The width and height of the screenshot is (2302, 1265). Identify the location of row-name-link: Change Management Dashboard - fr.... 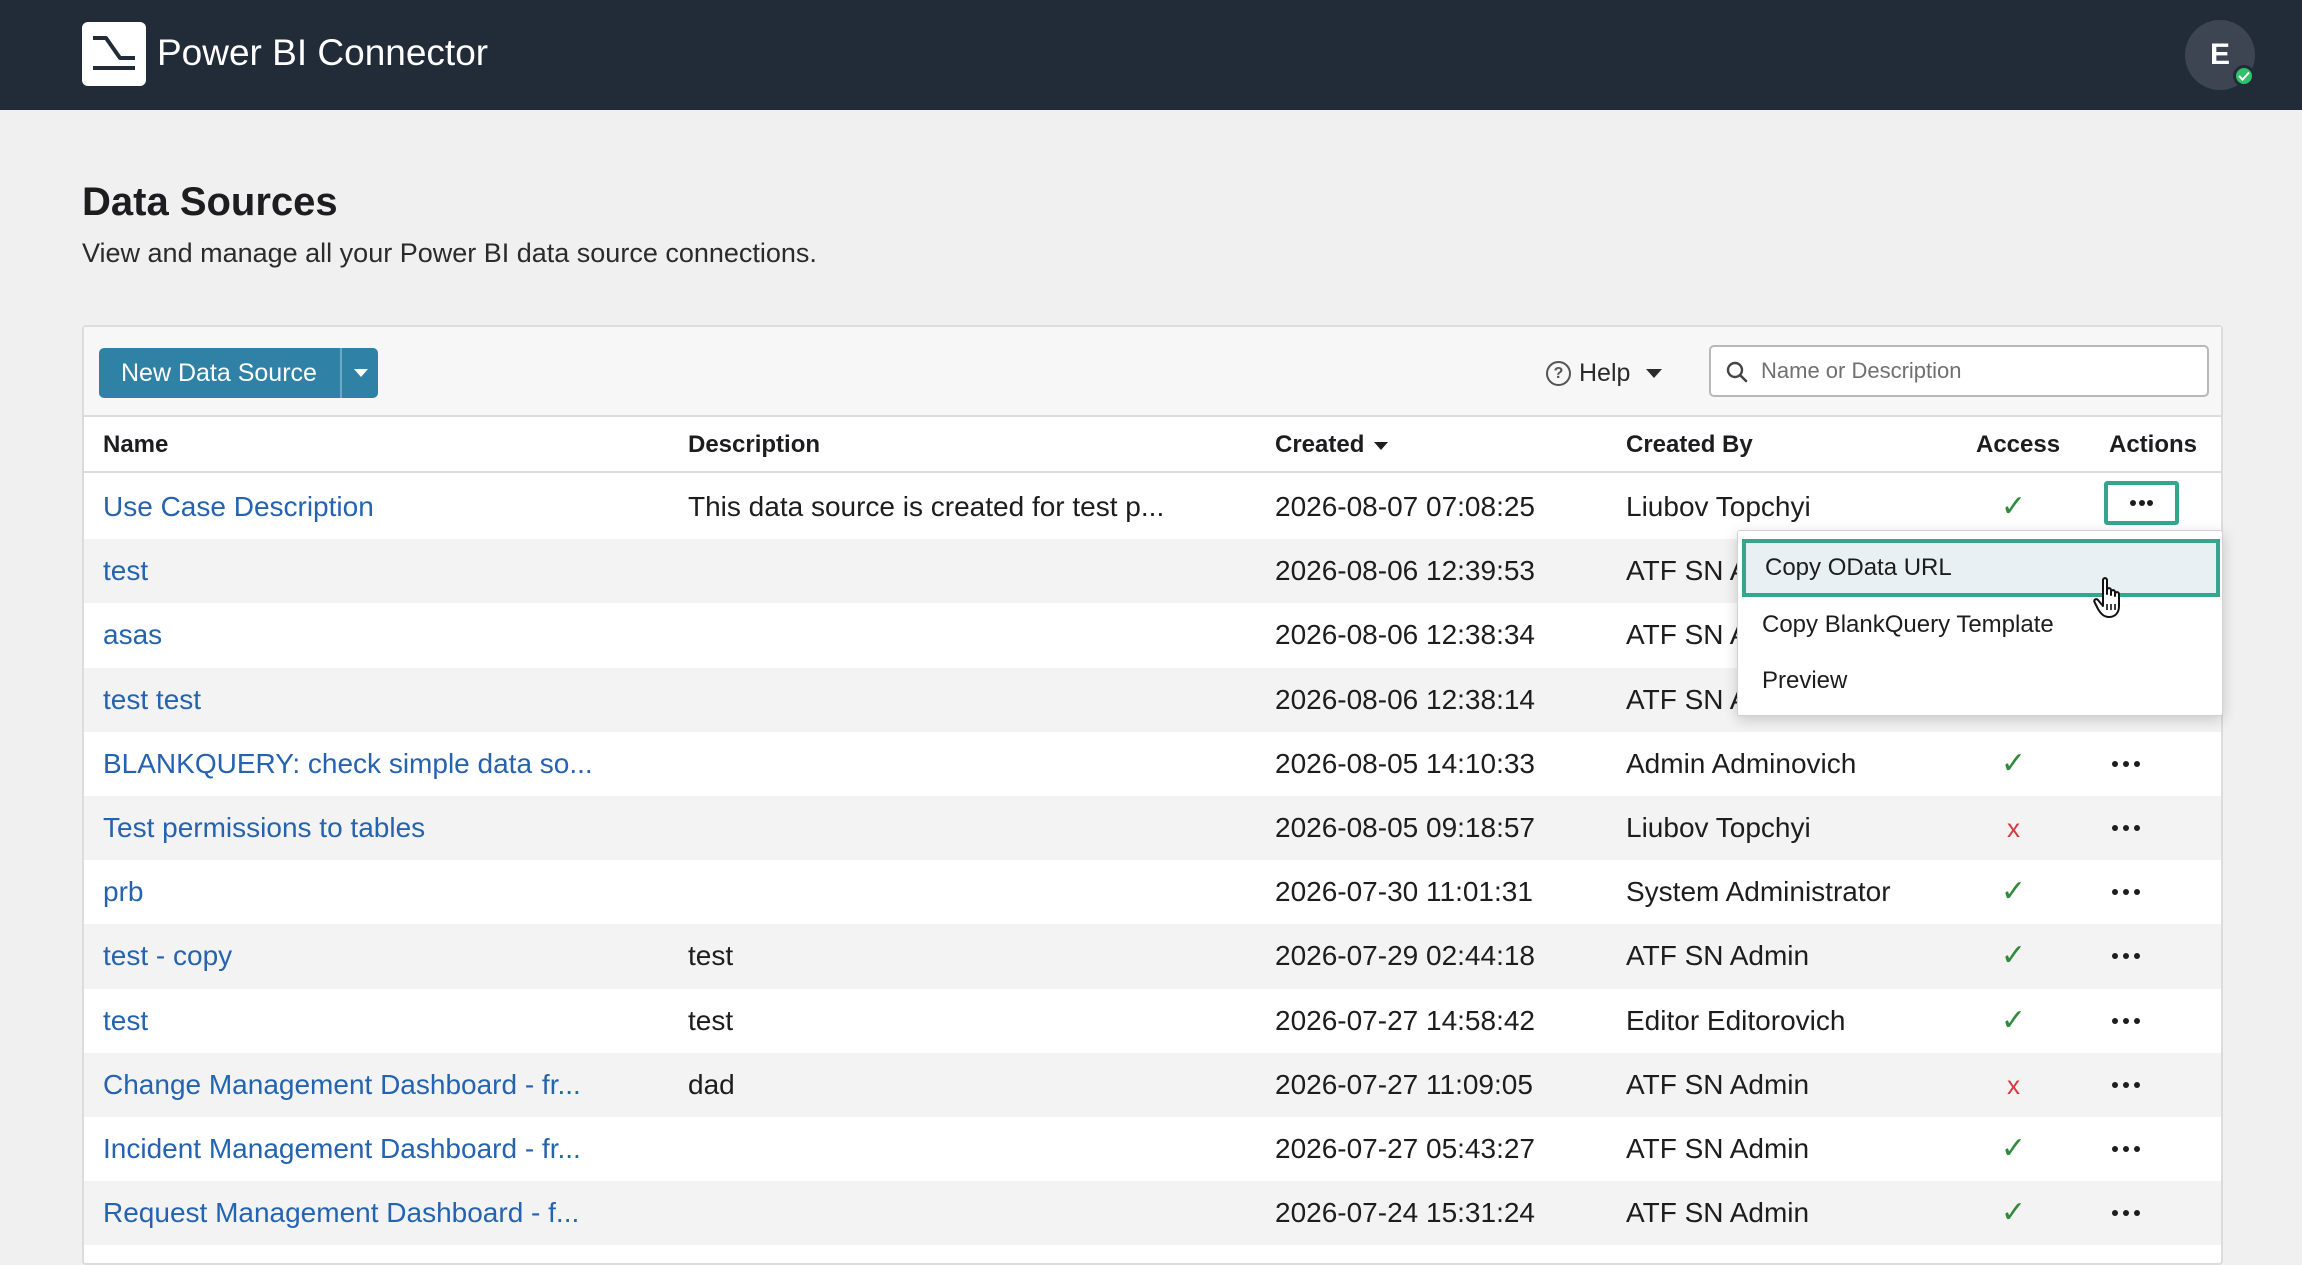
(383, 1085).